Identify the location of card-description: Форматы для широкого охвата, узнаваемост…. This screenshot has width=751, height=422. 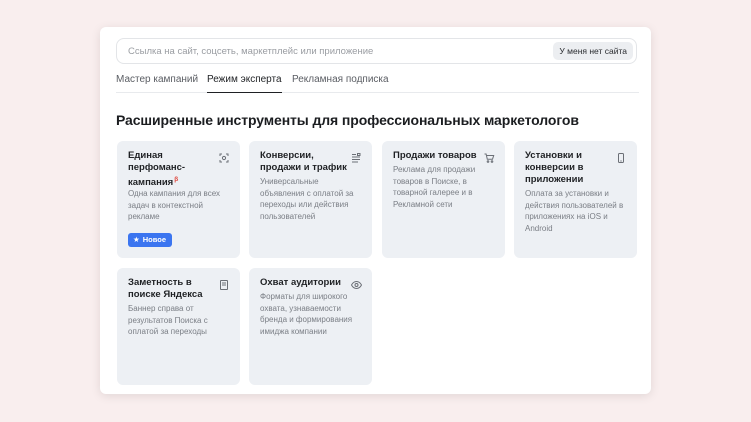
(306, 314).